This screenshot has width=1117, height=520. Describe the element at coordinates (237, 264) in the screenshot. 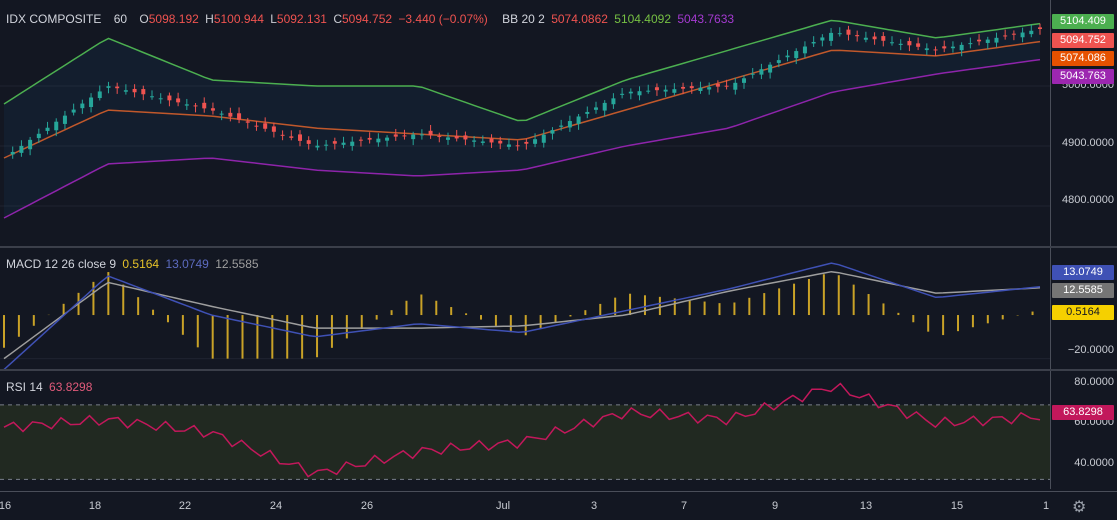

I see `macd-signal-value: 12.5585` at that location.